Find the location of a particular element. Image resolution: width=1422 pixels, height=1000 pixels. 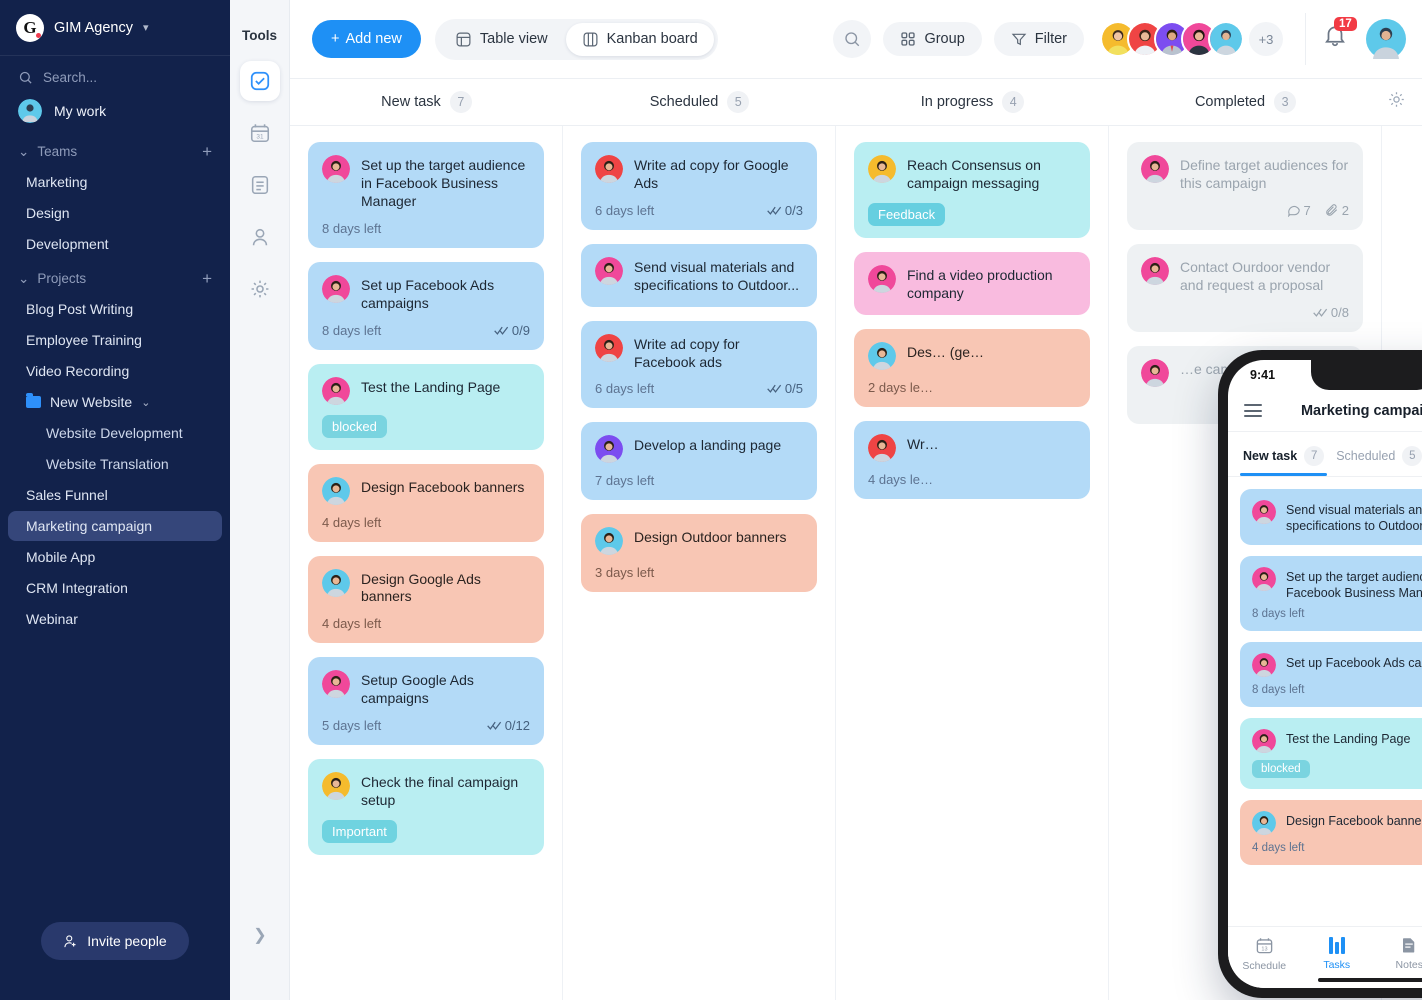

phone-task-card: Test the Landing Page blocked is located at coordinates (1331, 753).